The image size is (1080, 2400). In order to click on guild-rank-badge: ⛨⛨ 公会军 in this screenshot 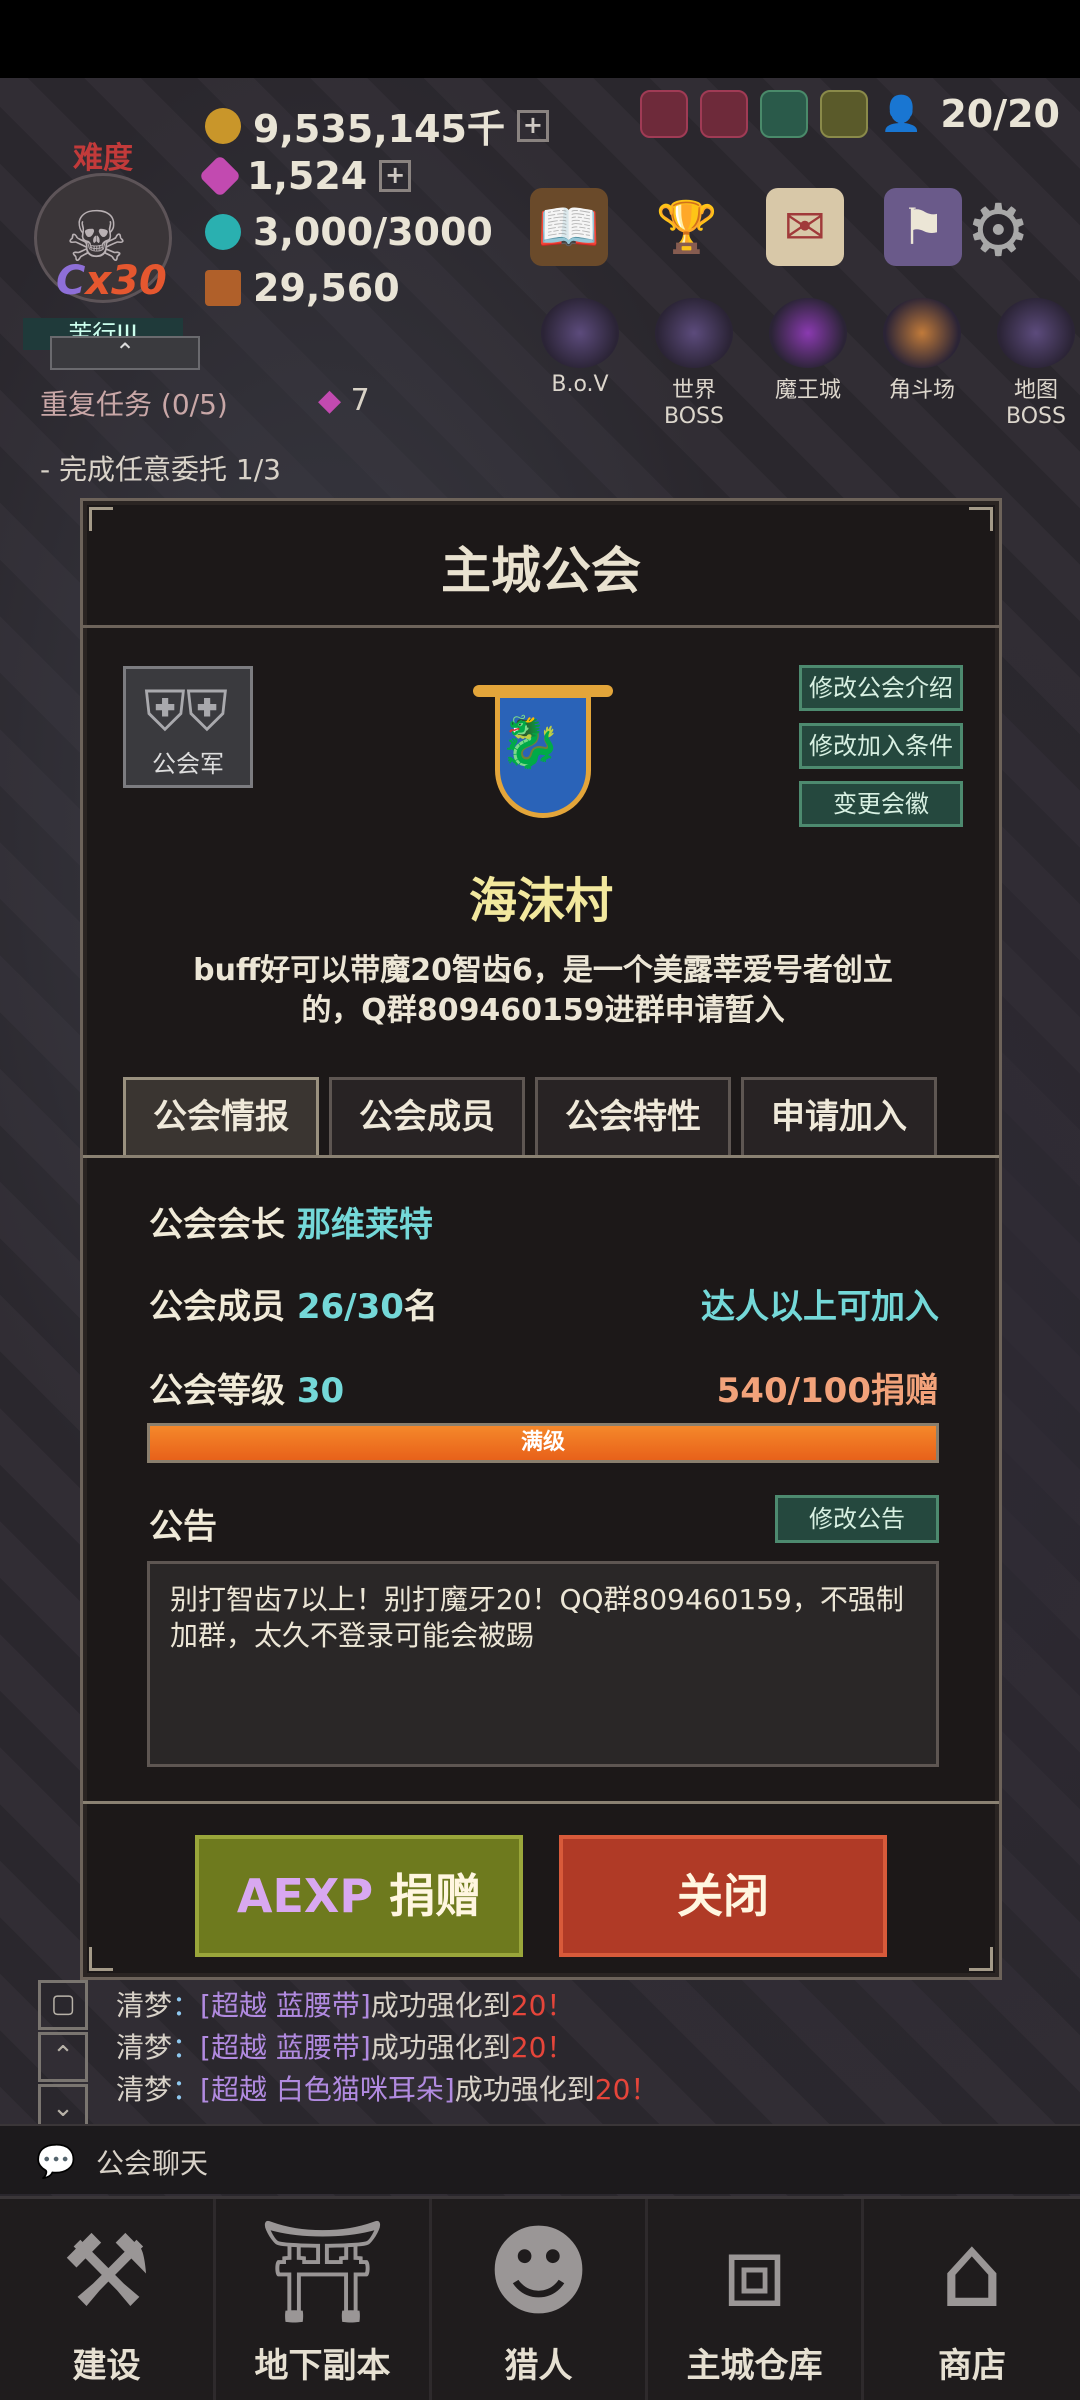, I will do `click(188, 727)`.